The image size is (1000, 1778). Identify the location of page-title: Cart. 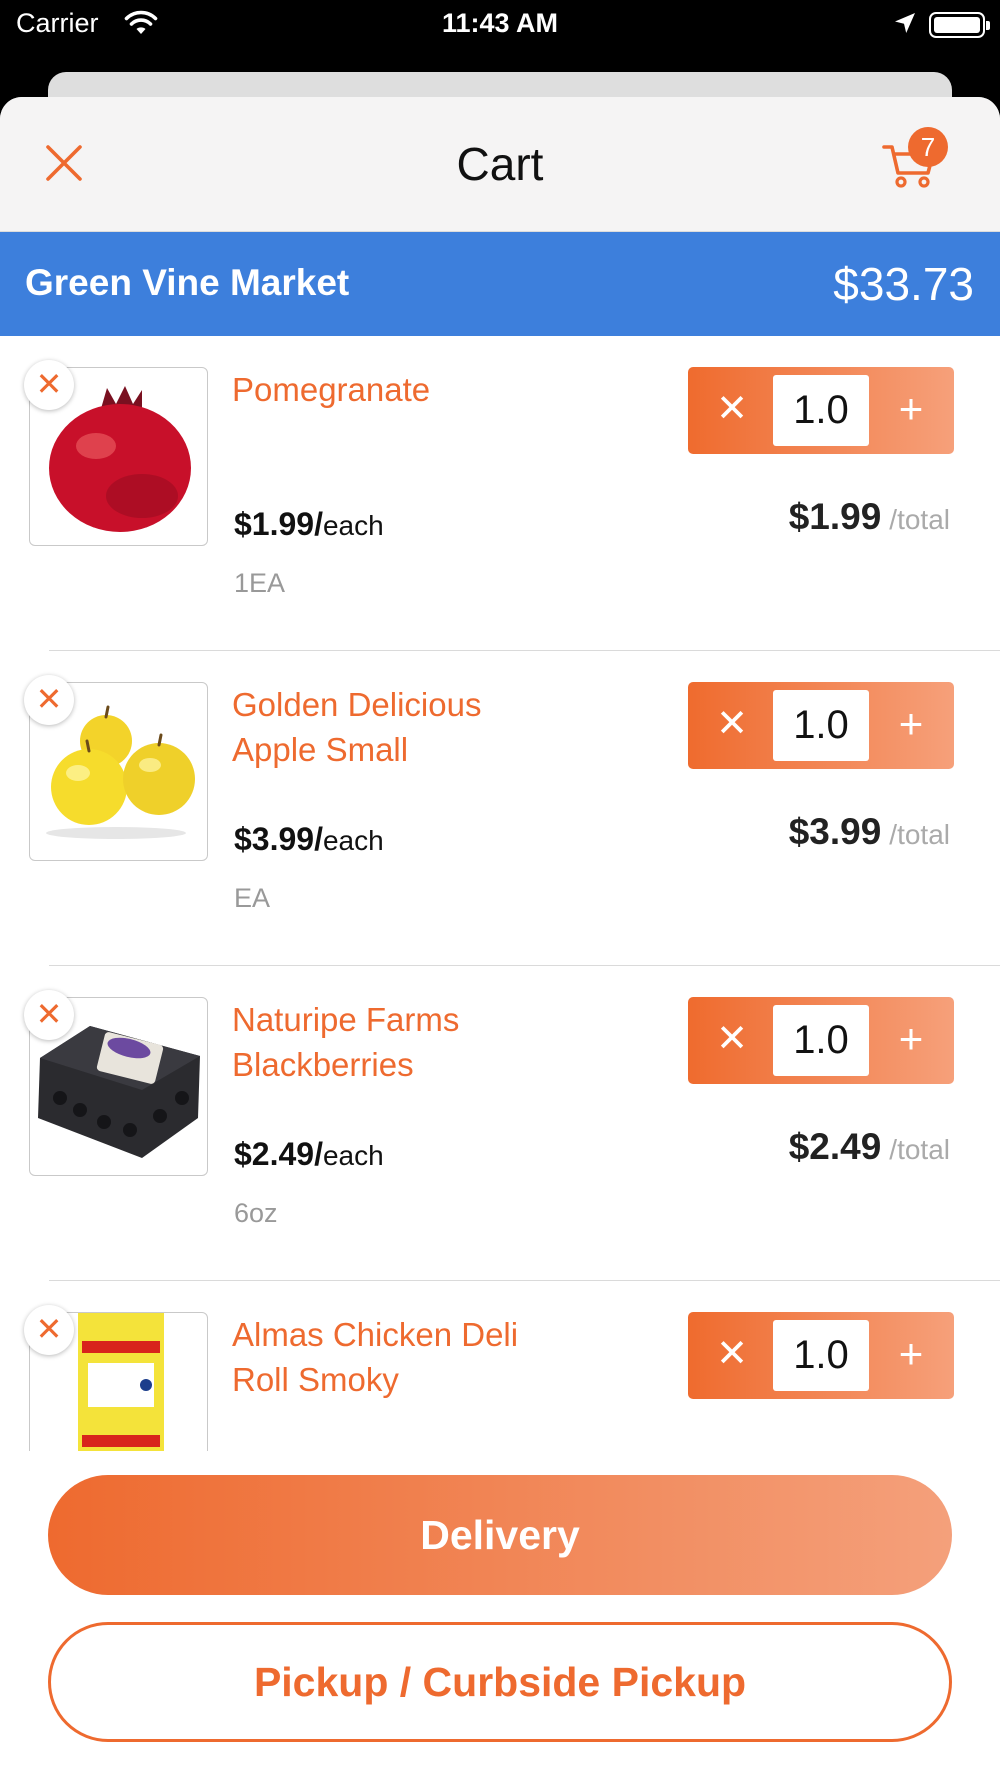
(500, 164).